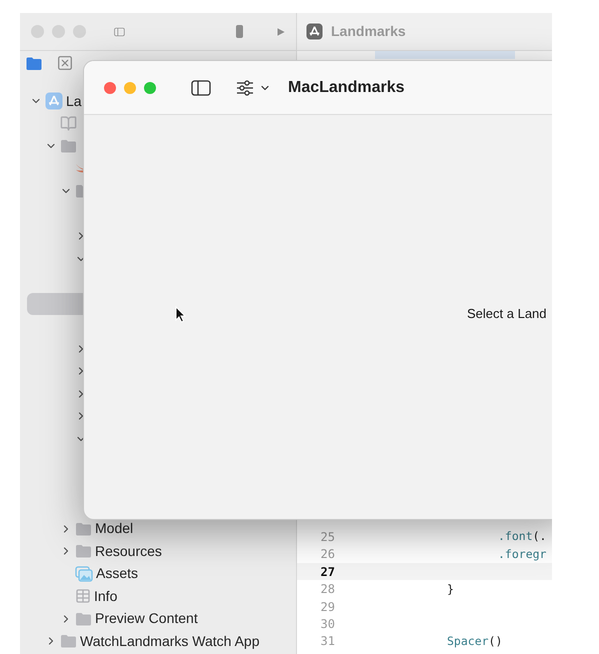  What do you see at coordinates (201, 88) in the screenshot?
I see `sidebar-toggle-icon` at bounding box center [201, 88].